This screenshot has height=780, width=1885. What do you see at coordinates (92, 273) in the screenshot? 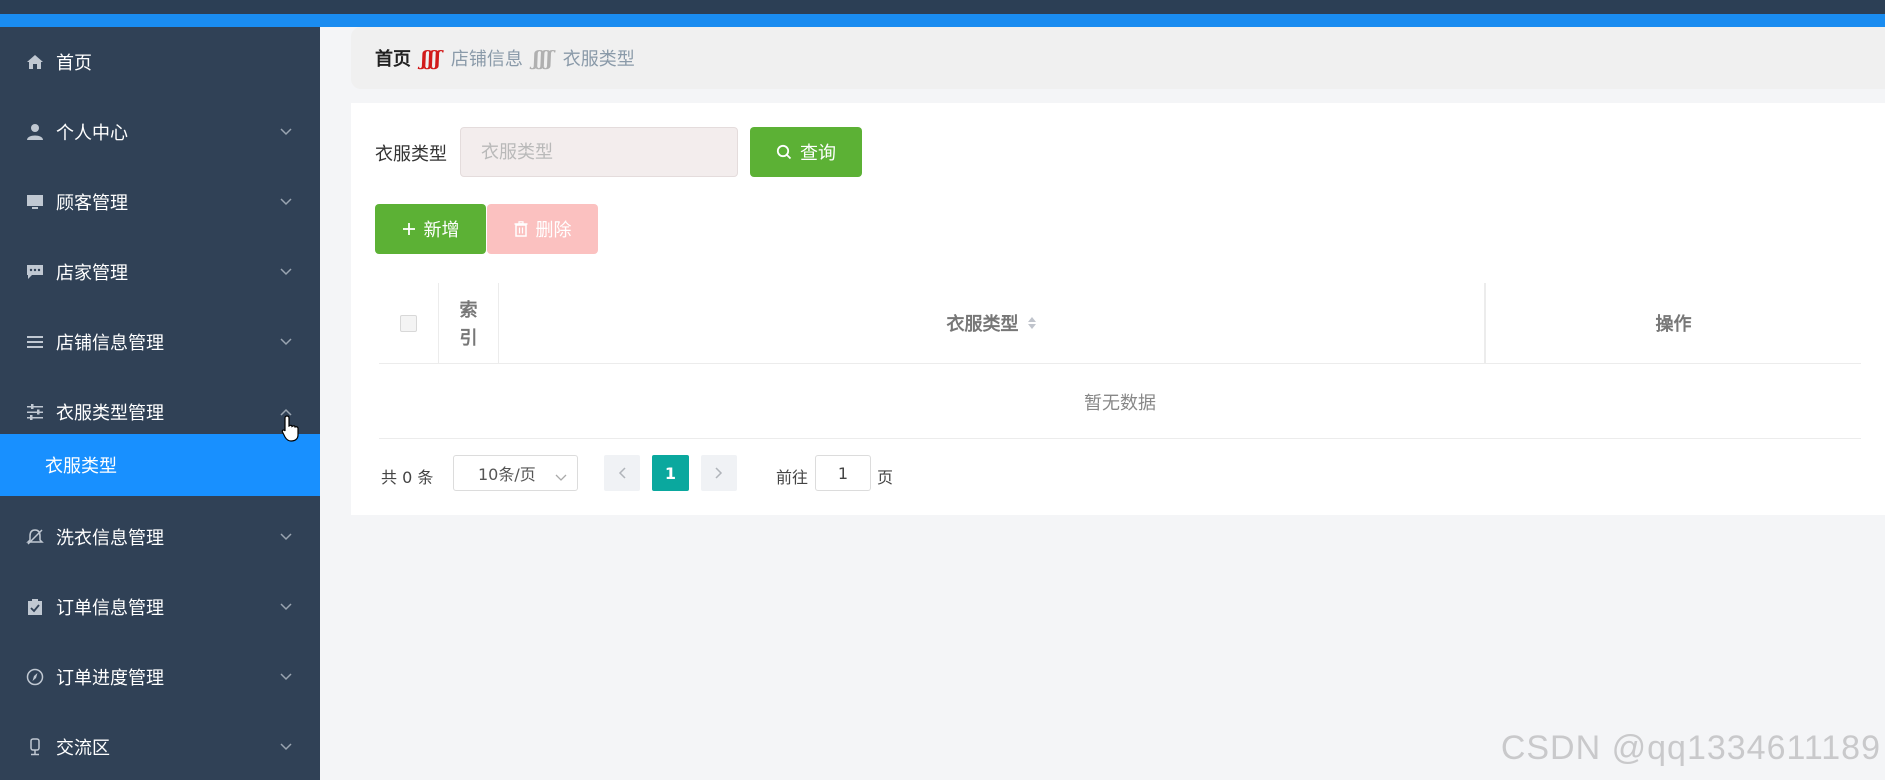
I see `sidebar-item-label: 店家管理` at bounding box center [92, 273].